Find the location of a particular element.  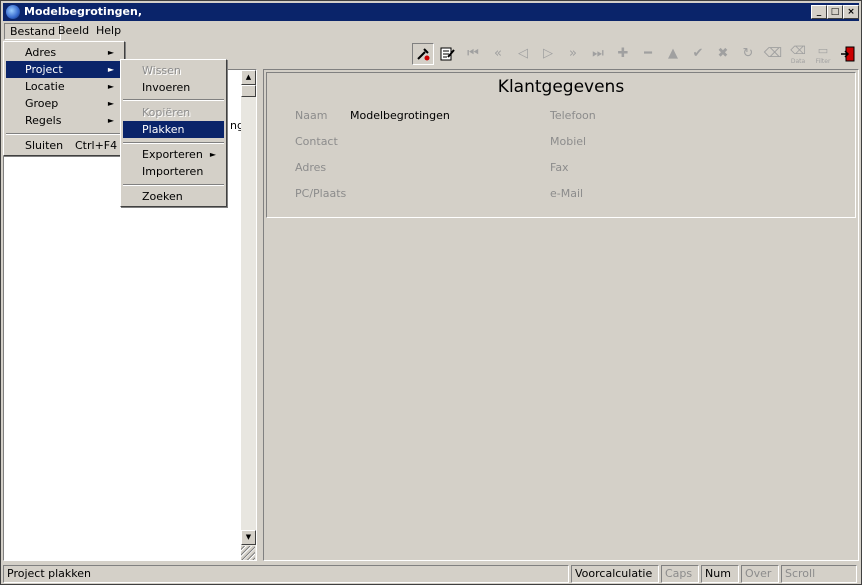

menu-item-adres: Adres ► is located at coordinates (64, 52).